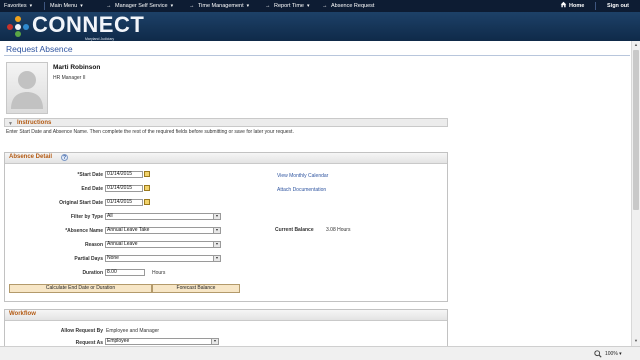 This screenshot has height=360, width=640. What do you see at coordinates (302, 176) in the screenshot?
I see `view-monthly-calendar-link: View Monthly Calendar` at bounding box center [302, 176].